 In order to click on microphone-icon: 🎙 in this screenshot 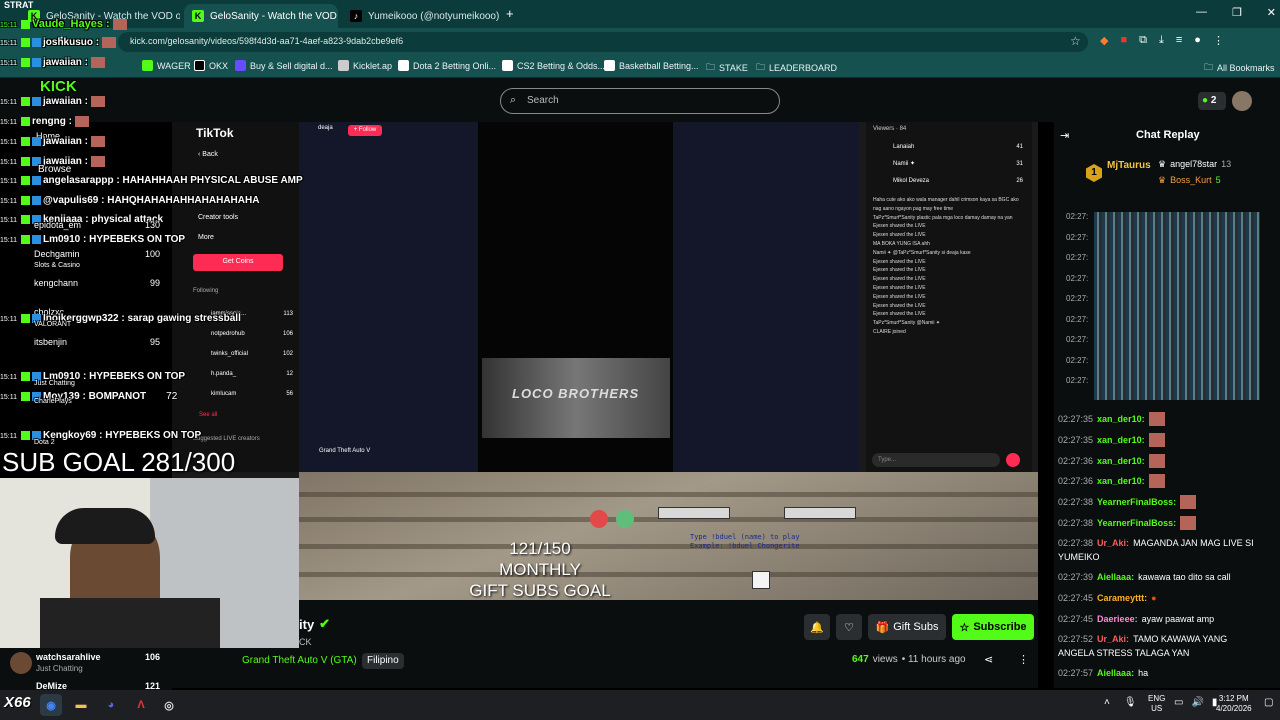, I will do `click(1130, 702)`.